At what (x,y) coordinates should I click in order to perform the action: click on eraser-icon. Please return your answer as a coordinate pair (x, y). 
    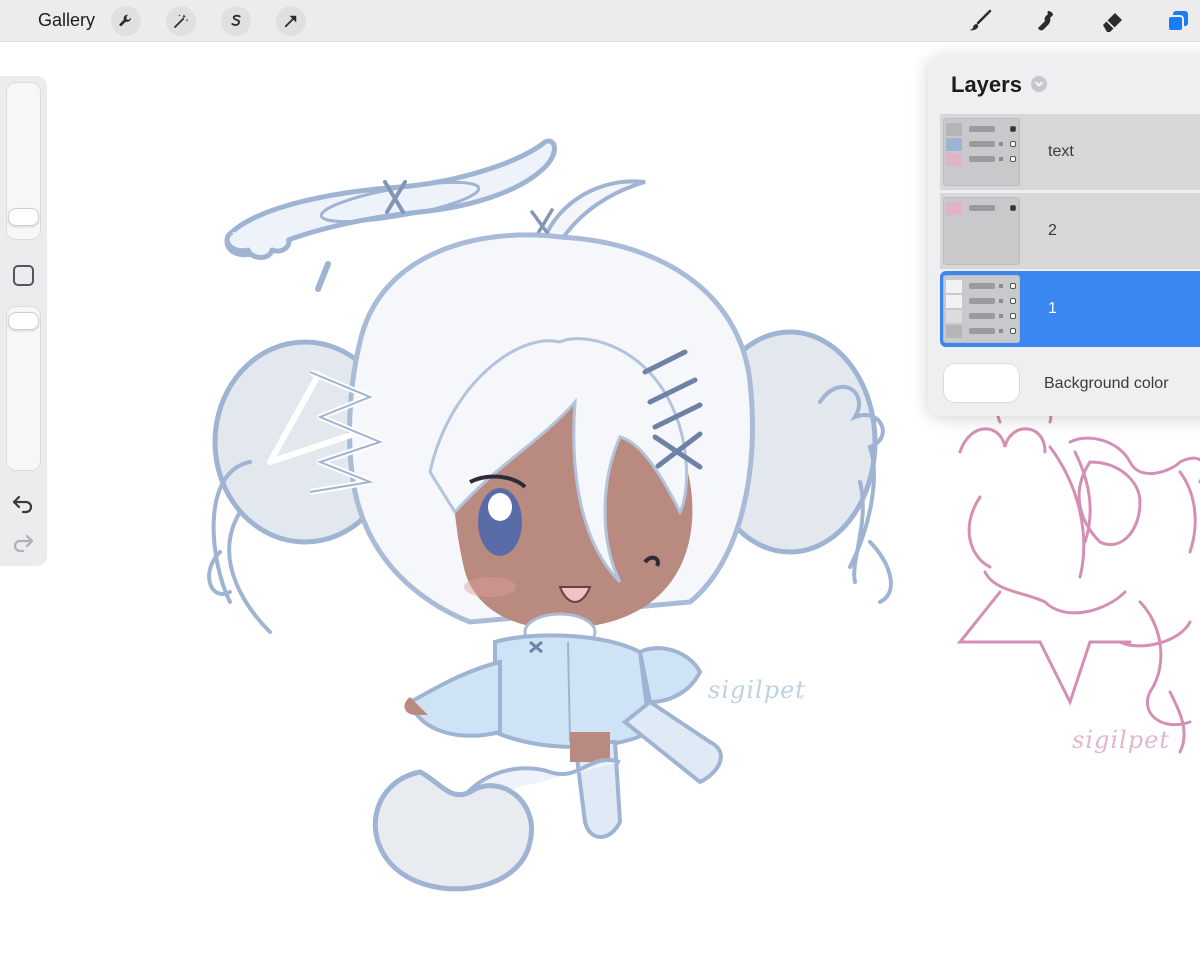
    Looking at the image, I should click on (1112, 21).